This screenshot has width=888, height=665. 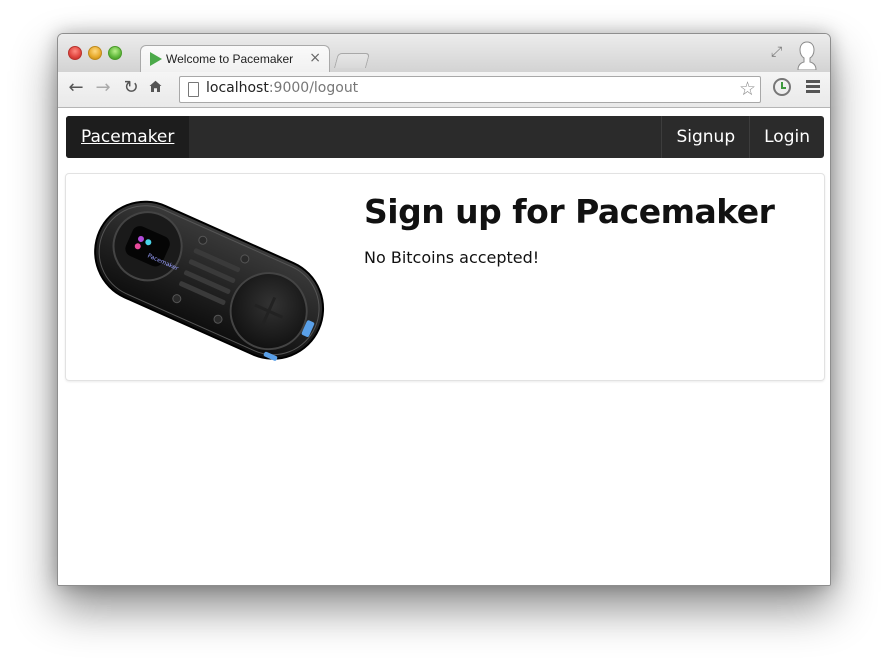 I want to click on brand-link: Pacemaker, so click(x=128, y=137).